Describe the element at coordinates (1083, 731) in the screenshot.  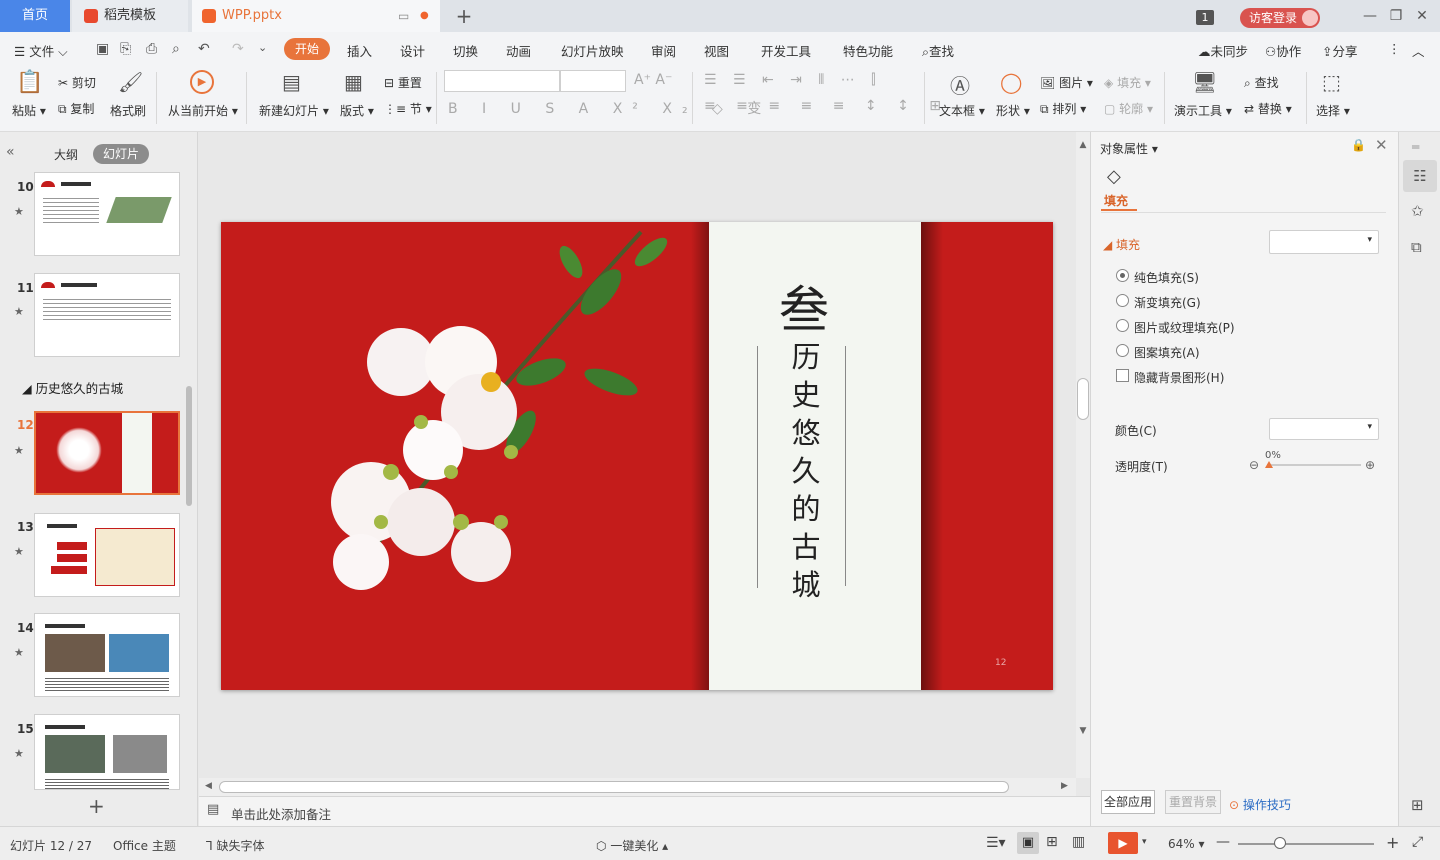
I see `scroll-down-icon: ▼` at that location.